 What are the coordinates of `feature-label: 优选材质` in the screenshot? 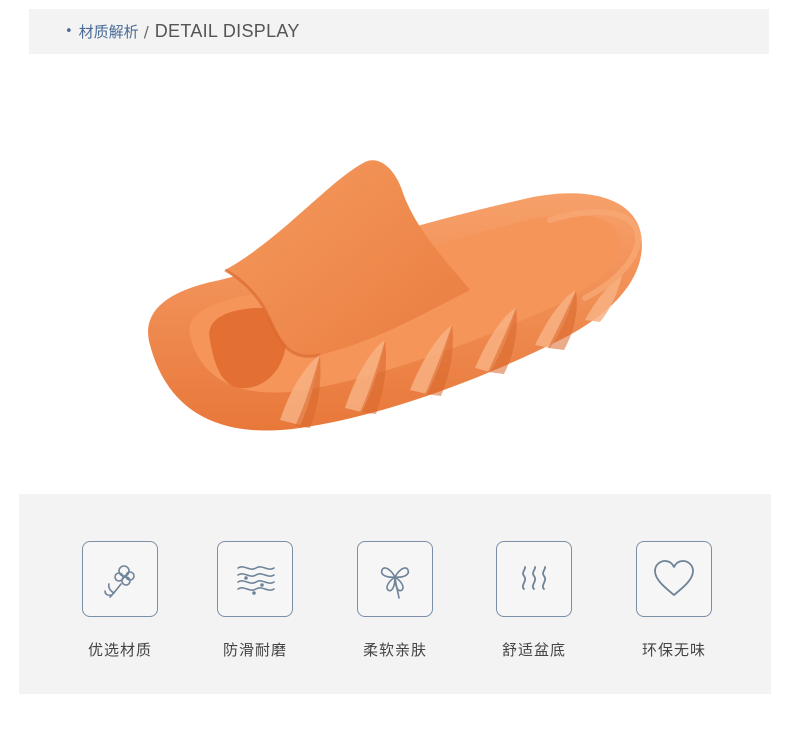 It's located at (119, 650).